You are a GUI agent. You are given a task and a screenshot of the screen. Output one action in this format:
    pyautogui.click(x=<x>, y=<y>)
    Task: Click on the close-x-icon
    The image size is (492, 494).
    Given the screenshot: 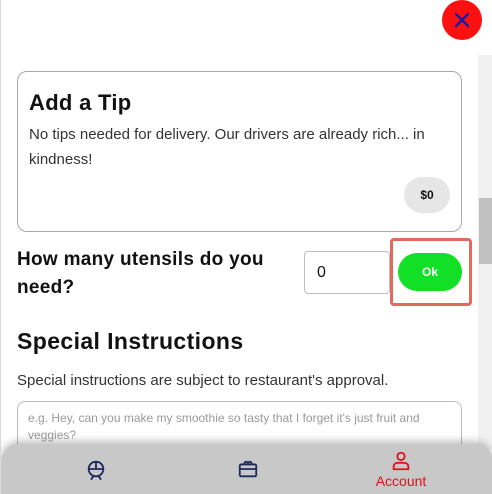 What is the action you would take?
    pyautogui.click(x=462, y=20)
    